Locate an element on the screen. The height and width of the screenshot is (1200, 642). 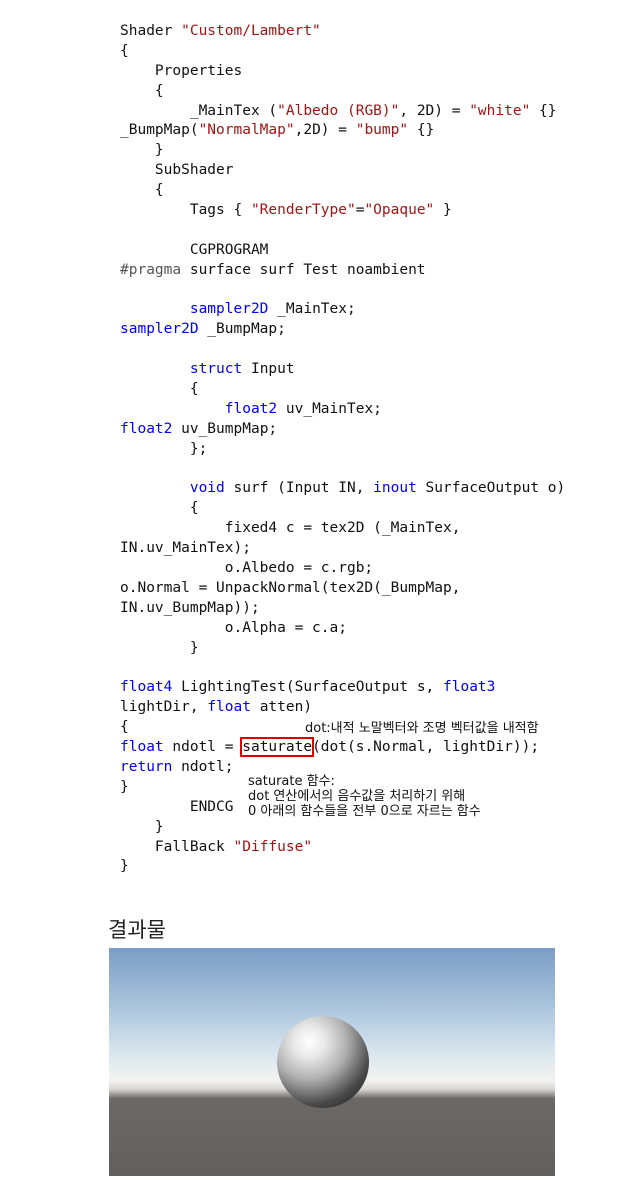
code-line: float2 uv_MainTex; is located at coordinates (370, 410).